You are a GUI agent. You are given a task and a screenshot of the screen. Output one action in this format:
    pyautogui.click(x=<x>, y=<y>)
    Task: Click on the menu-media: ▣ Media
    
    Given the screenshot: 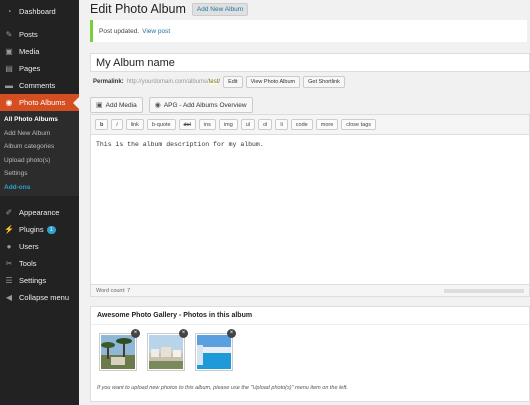 What is the action you would take?
    pyautogui.click(x=39, y=51)
    